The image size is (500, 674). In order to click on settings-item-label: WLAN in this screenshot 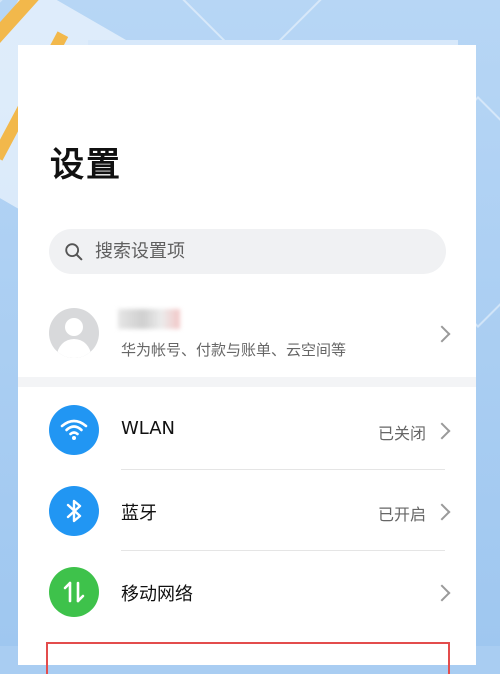, I will do `click(148, 428)`.